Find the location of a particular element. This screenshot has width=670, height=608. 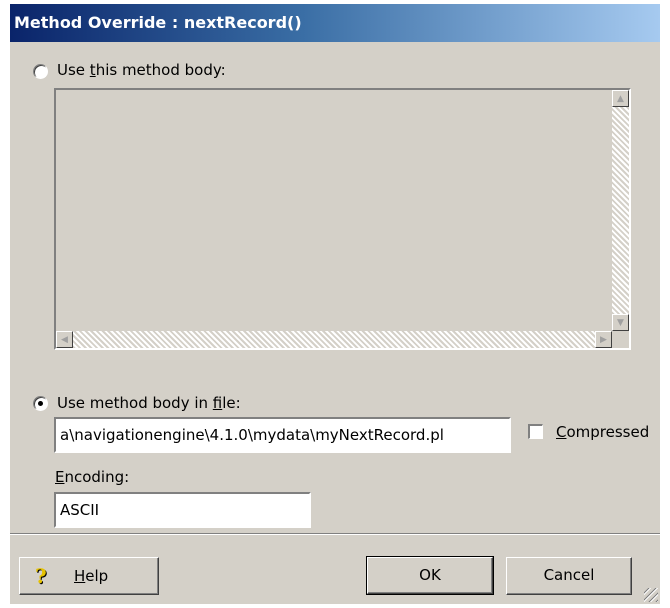

scroll-right-icon: ▶ is located at coordinates (603, 339).